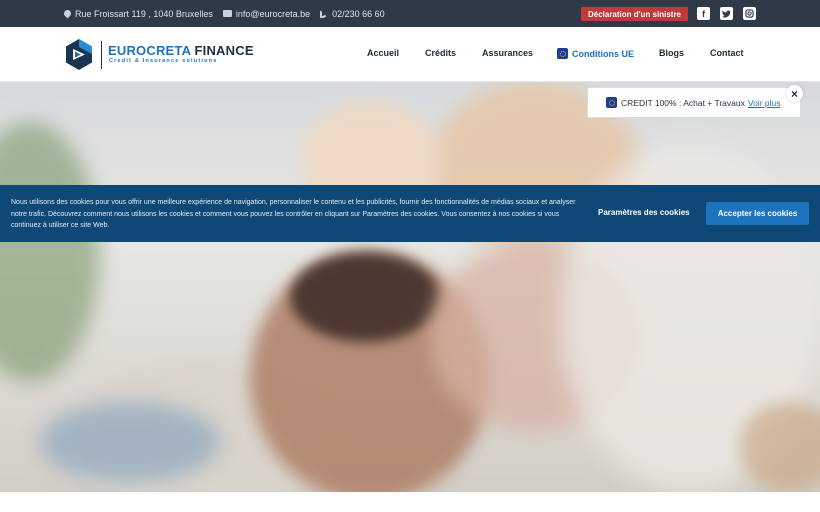 This screenshot has width=820, height=512. I want to click on mail-icon, so click(227, 13).